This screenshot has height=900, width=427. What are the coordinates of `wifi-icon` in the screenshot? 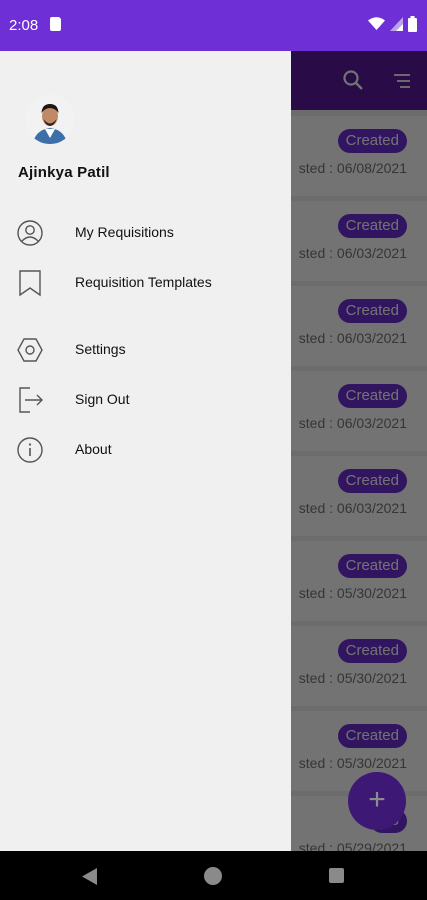 It's located at (376, 23).